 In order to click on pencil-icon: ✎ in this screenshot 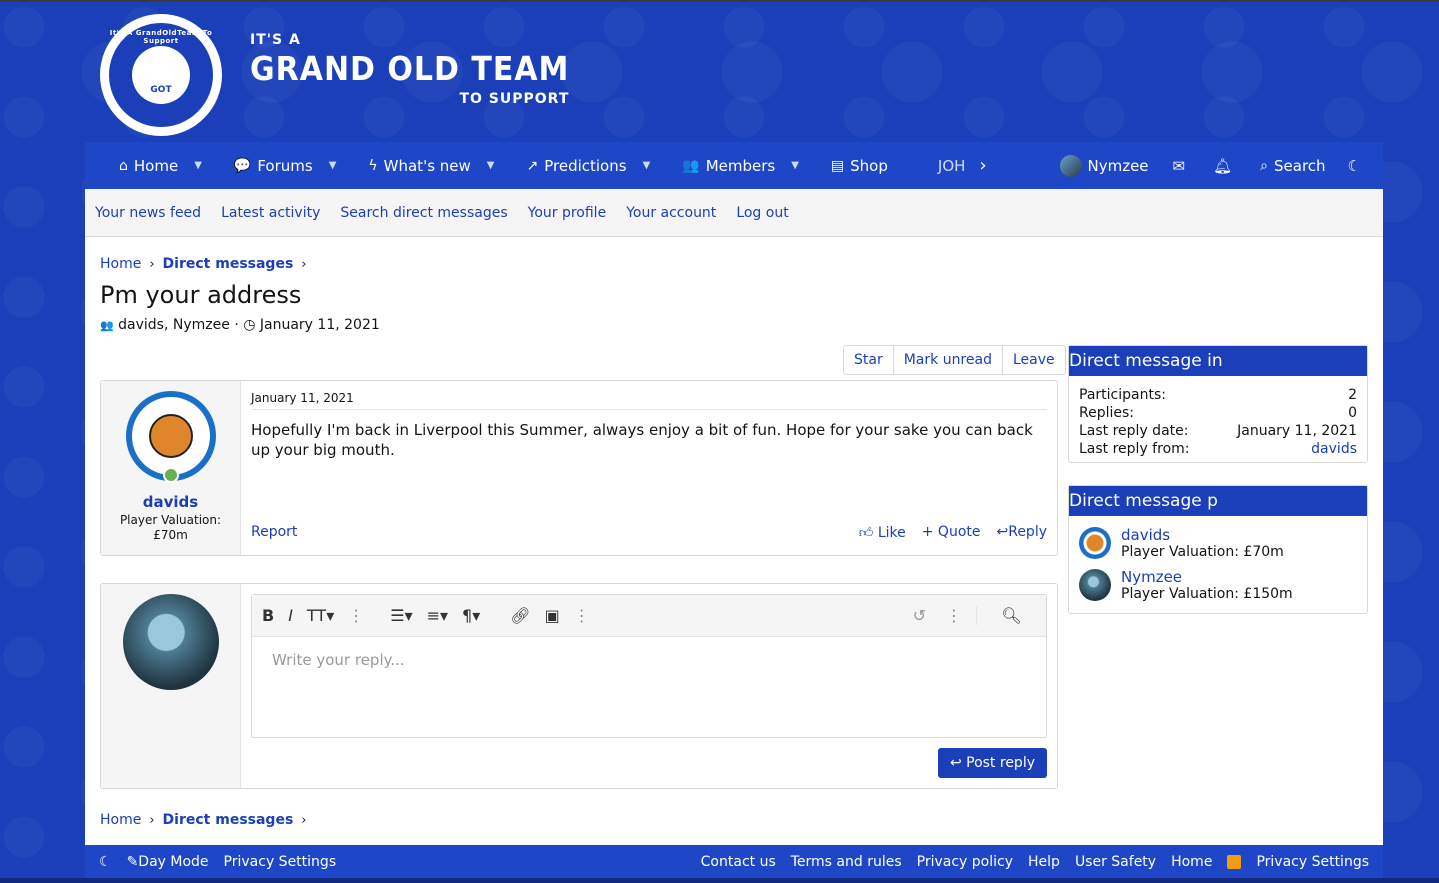, I will do `click(132, 861)`.